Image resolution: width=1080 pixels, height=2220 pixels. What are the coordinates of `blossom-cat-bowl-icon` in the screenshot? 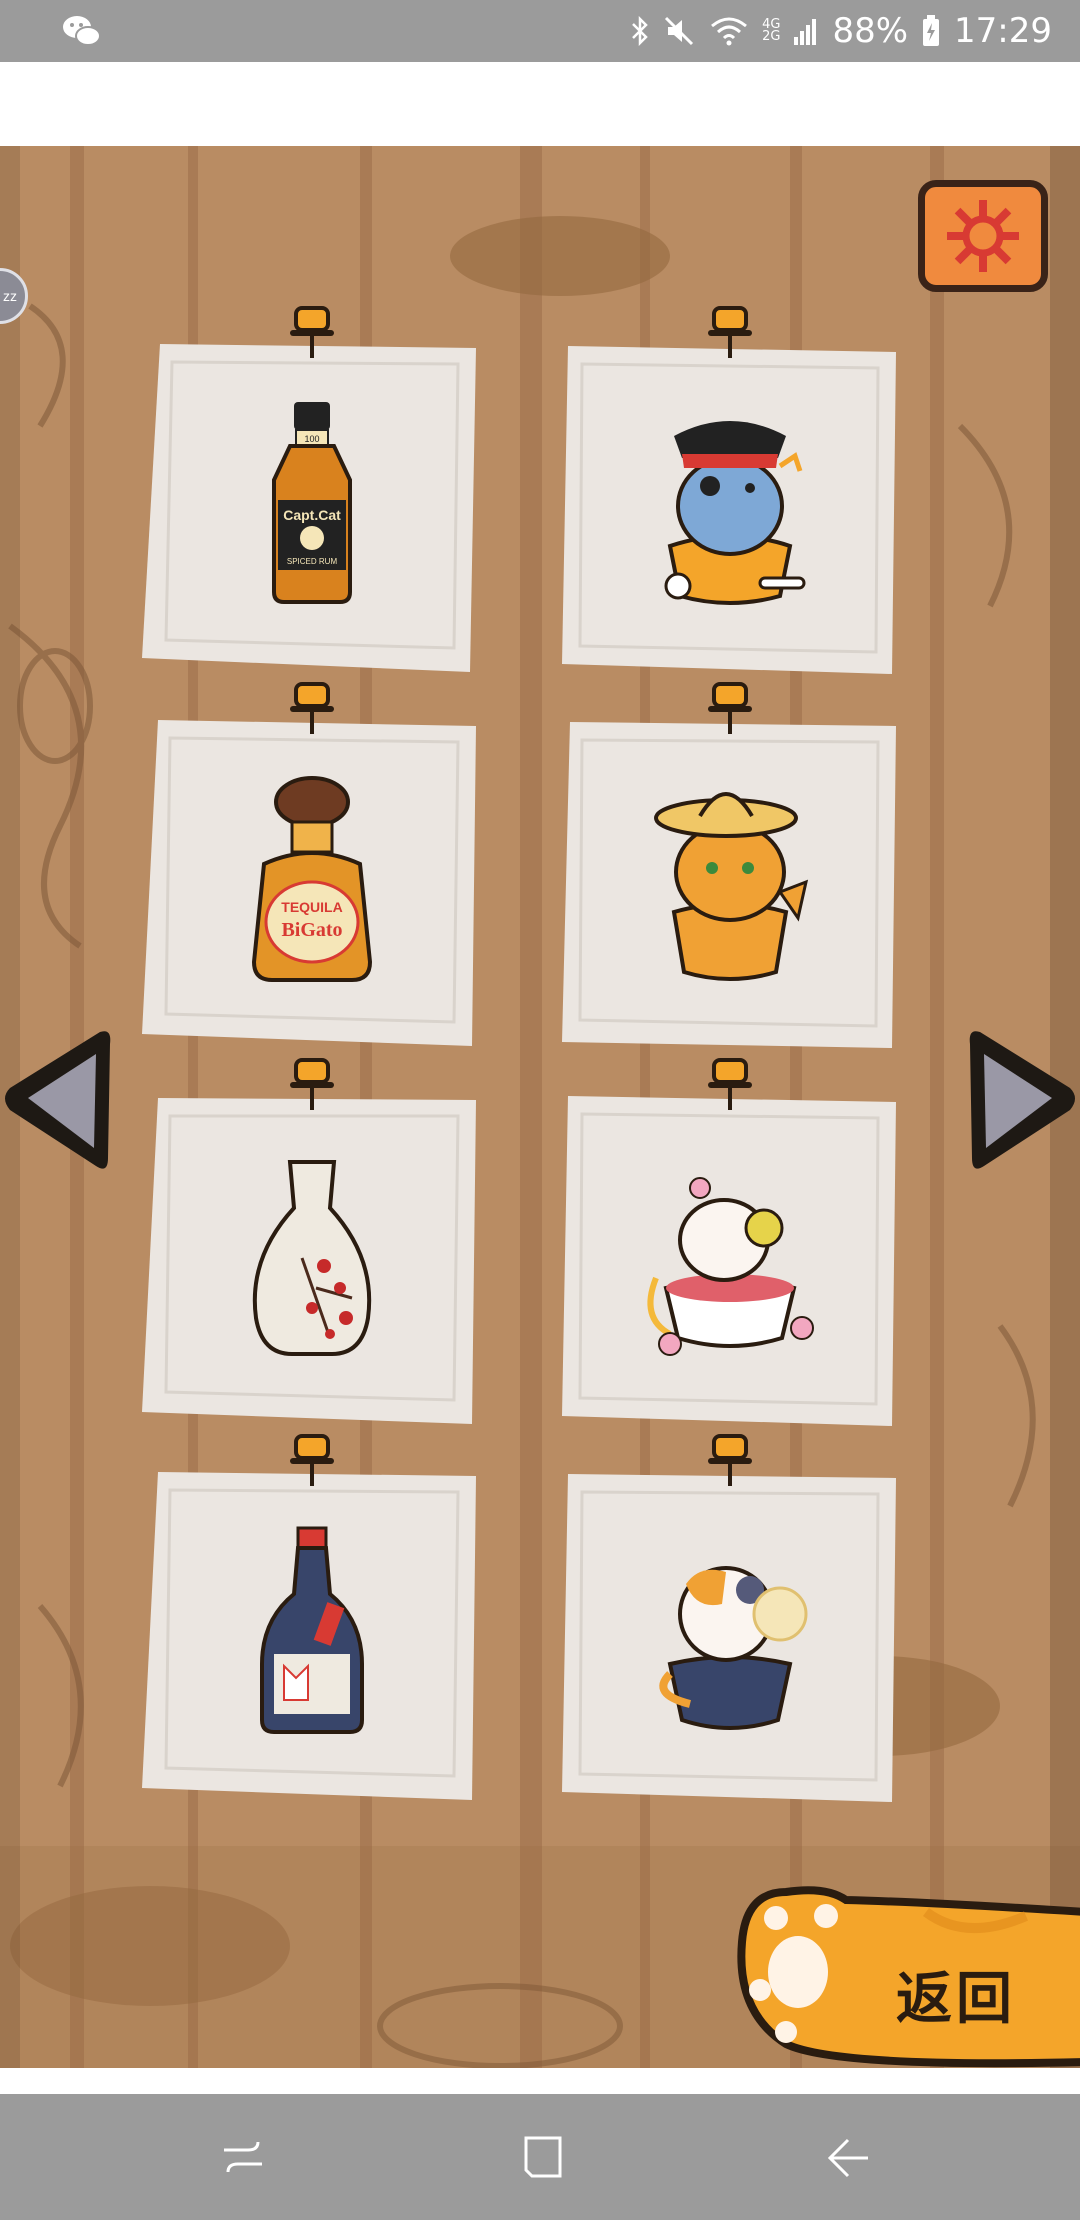 It's located at (730, 1266).